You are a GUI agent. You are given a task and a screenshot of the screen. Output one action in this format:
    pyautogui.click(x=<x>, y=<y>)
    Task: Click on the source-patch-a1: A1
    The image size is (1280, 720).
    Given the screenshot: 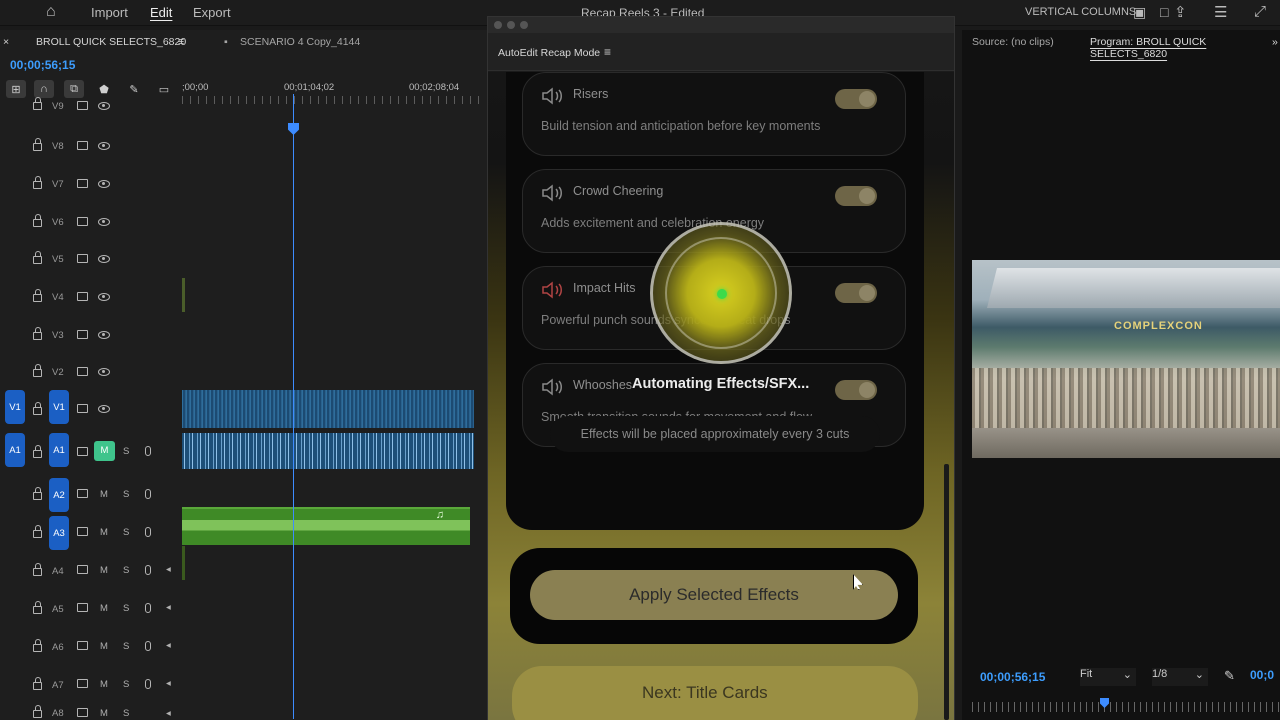 What is the action you would take?
    pyautogui.click(x=15, y=450)
    